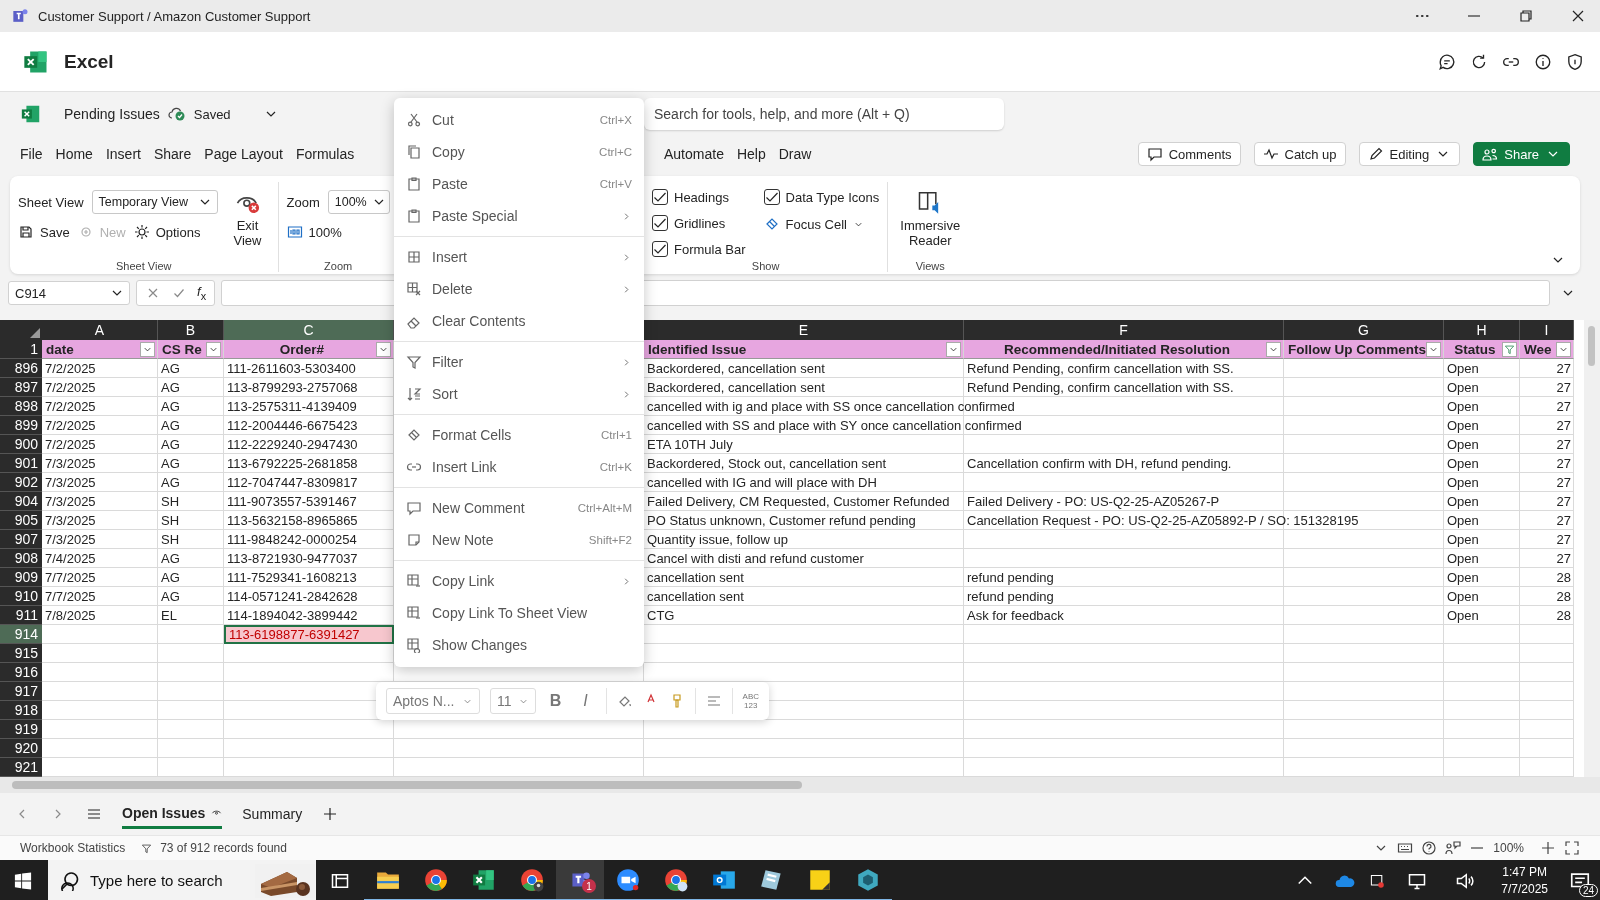 The height and width of the screenshot is (900, 1600). I want to click on ribbon-tab: Formulas, so click(325, 154).